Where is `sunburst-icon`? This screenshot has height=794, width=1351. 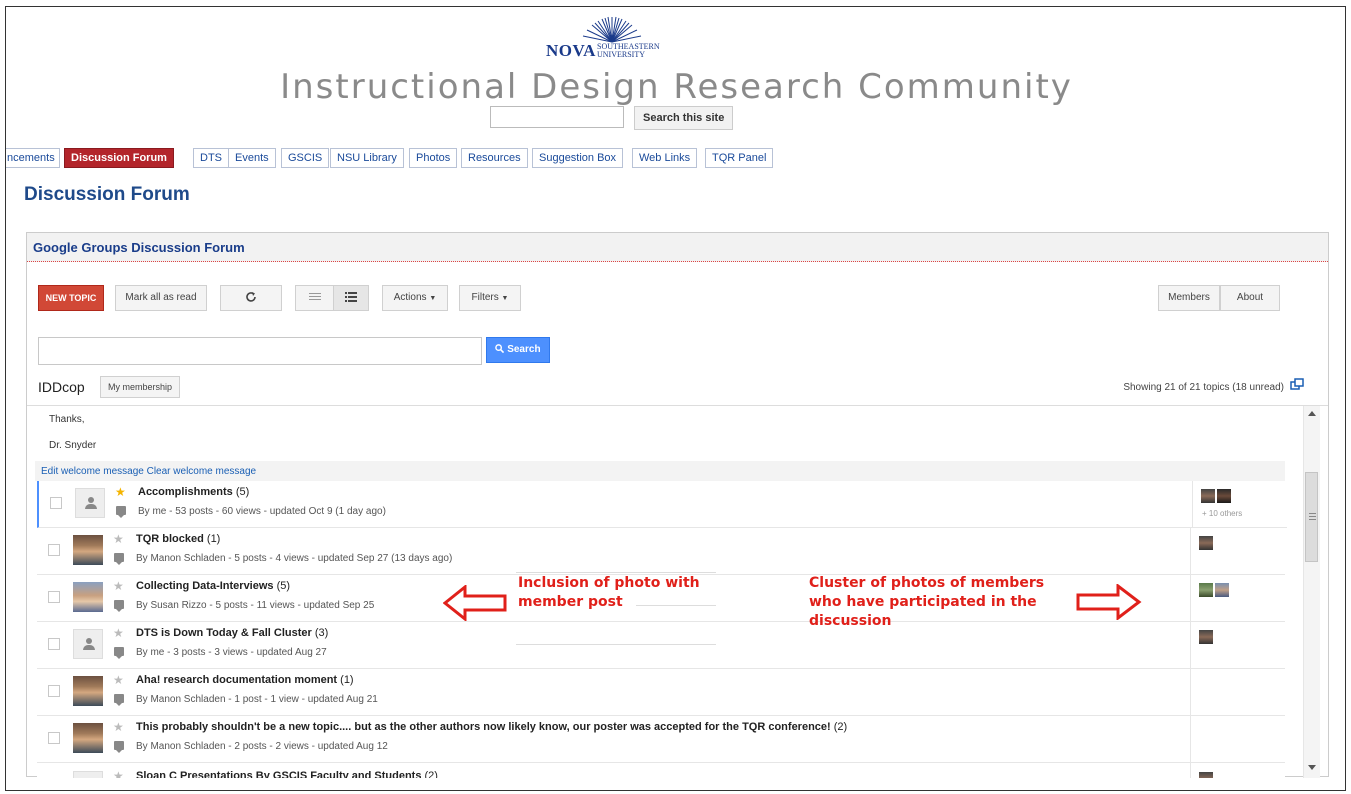 sunburst-icon is located at coordinates (612, 29).